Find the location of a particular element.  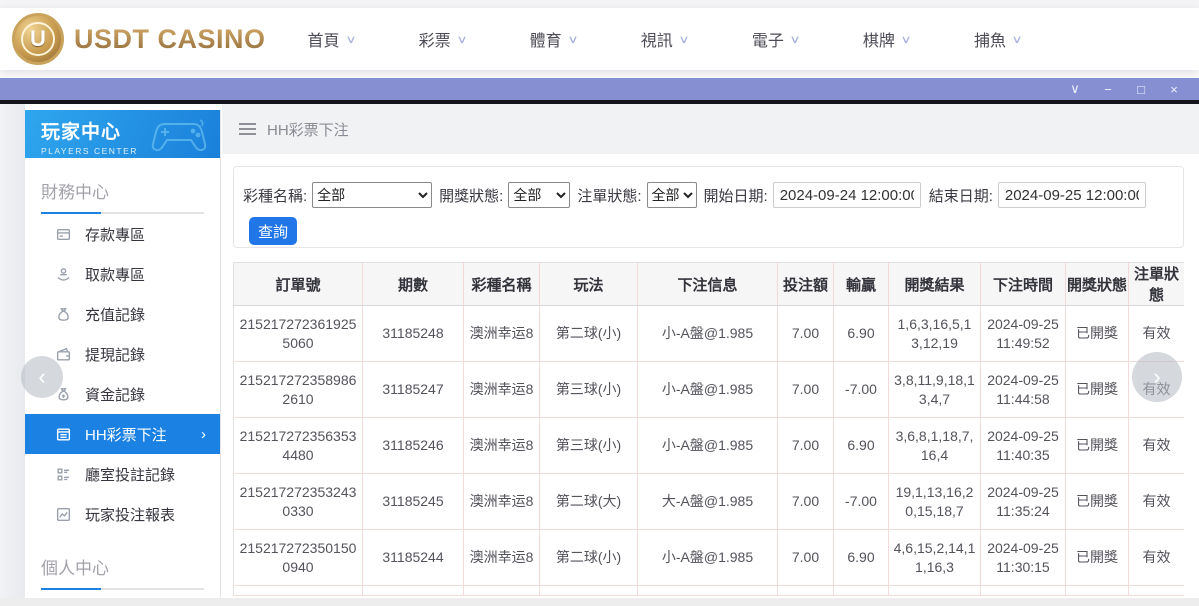

nav-item-label: 捕魚 is located at coordinates (989, 41).